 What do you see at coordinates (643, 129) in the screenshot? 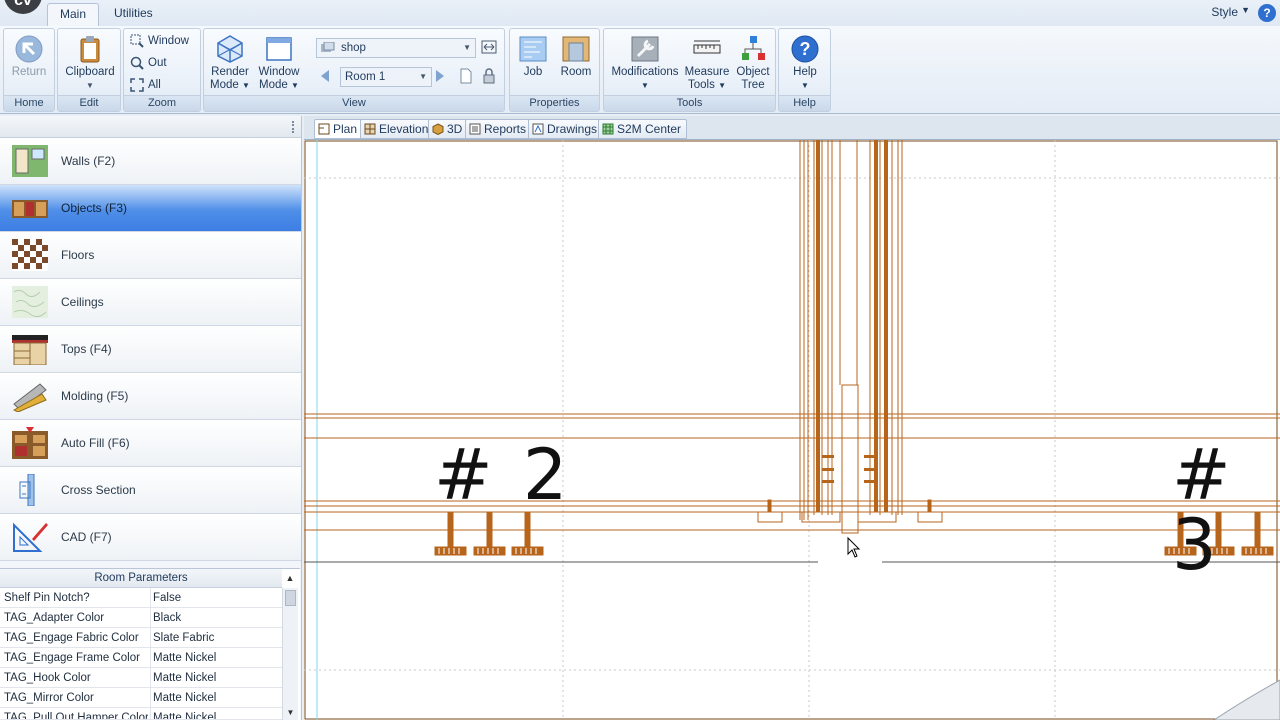
I see `tab-s2m-center: S2M Center` at bounding box center [643, 129].